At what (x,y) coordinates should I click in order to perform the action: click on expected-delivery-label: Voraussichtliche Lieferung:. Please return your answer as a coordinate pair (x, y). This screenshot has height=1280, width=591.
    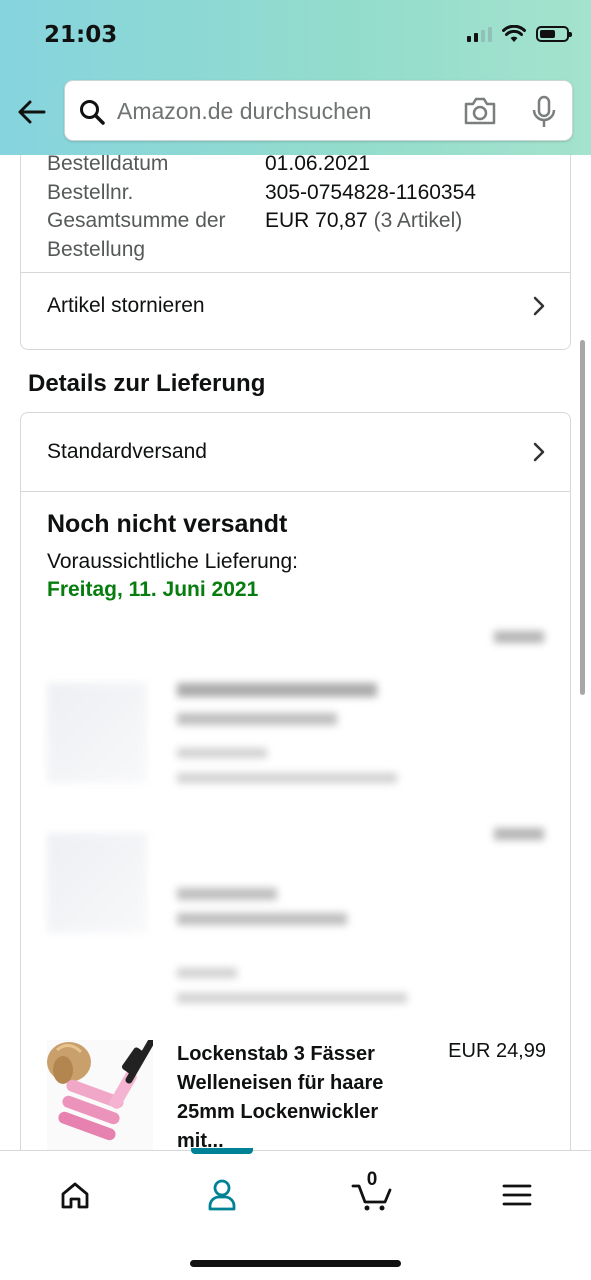
    Looking at the image, I should click on (172, 561).